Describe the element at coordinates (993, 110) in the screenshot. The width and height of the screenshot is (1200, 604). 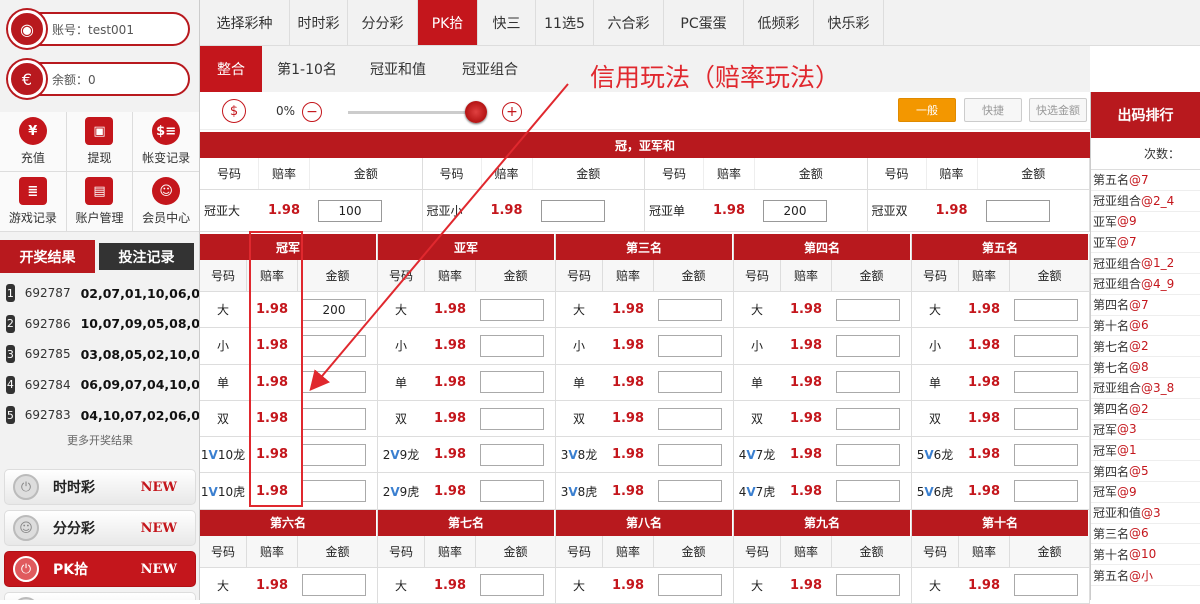
I see `mode-fast-button: 快捷` at that location.